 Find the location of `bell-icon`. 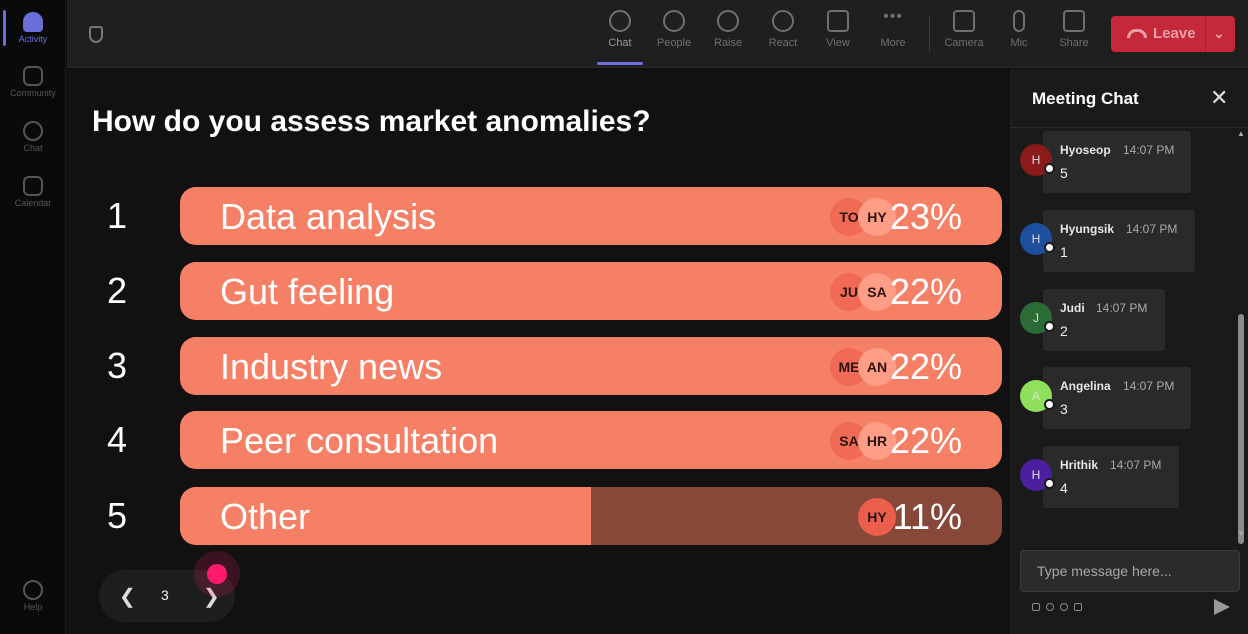

bell-icon is located at coordinates (33, 22).